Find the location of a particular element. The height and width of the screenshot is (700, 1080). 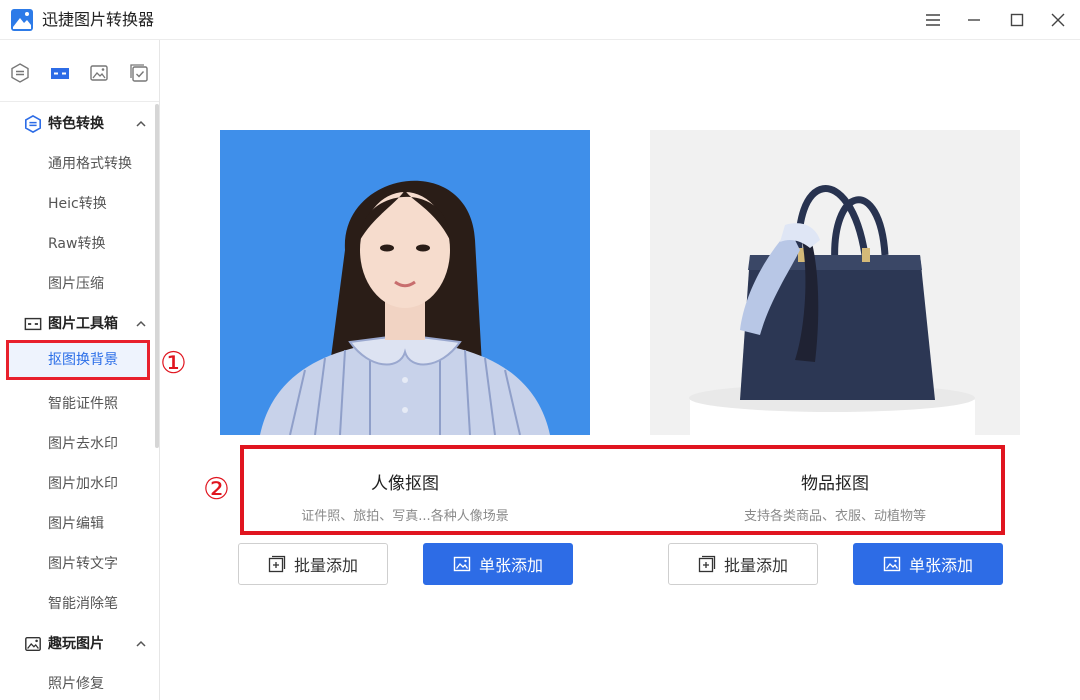

sidebar-item-general-format: 通用格式转换 is located at coordinates (78, 164).